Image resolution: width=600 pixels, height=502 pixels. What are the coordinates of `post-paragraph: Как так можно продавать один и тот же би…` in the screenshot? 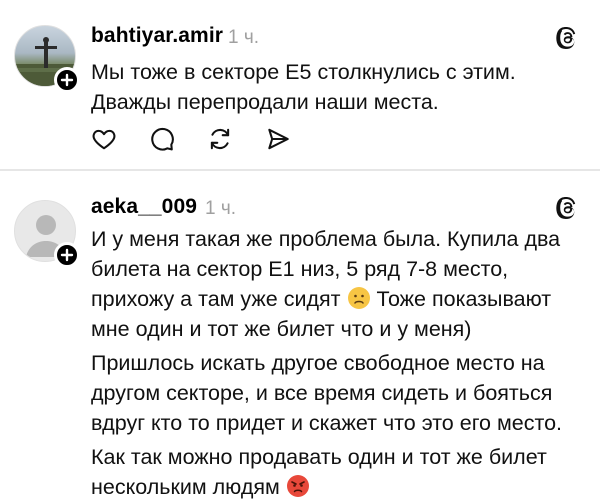 It's located at (319, 472).